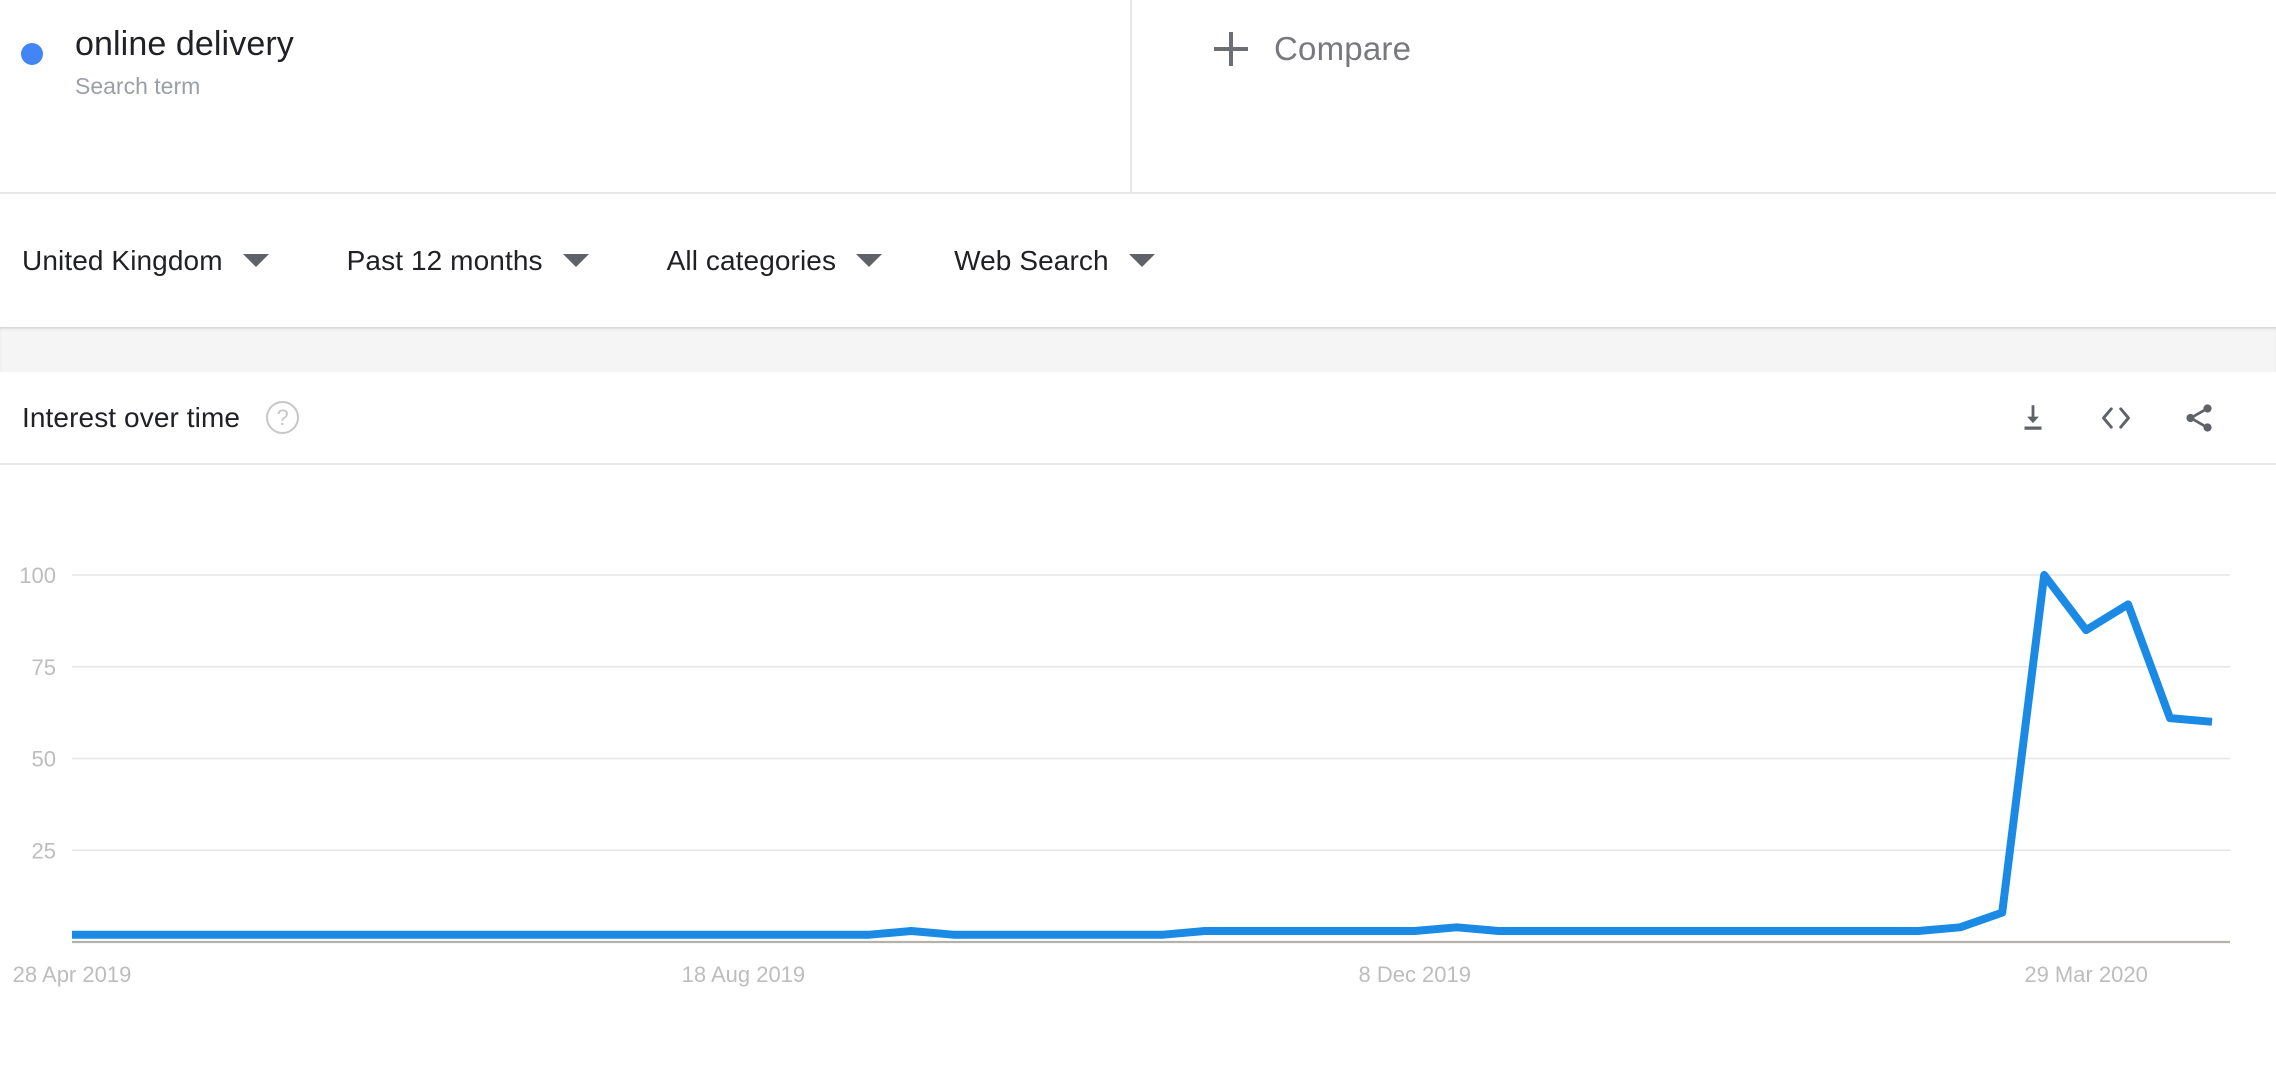 This screenshot has width=2276, height=1076. What do you see at coordinates (131, 417) in the screenshot?
I see `chart-title: Interest over time` at bounding box center [131, 417].